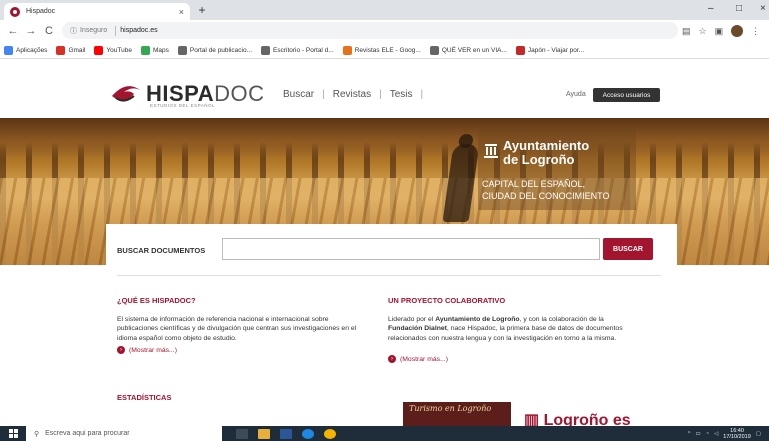 The image size is (769, 441). I want to click on hero-tagline-line1: CAPITAL DEL ESPAÑOL,, so click(534, 184).